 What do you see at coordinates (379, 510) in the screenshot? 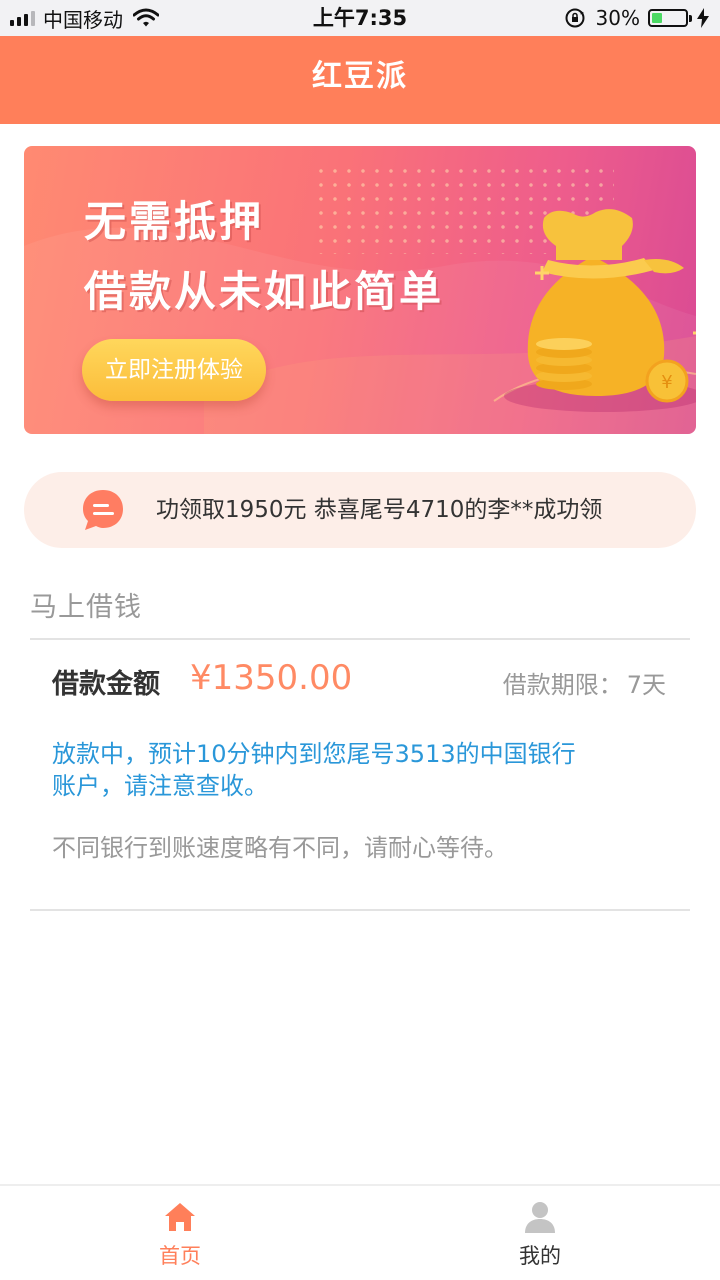
I see `notice-text: 功领取1950元 恭喜尾号4710的李**成功领` at bounding box center [379, 510].